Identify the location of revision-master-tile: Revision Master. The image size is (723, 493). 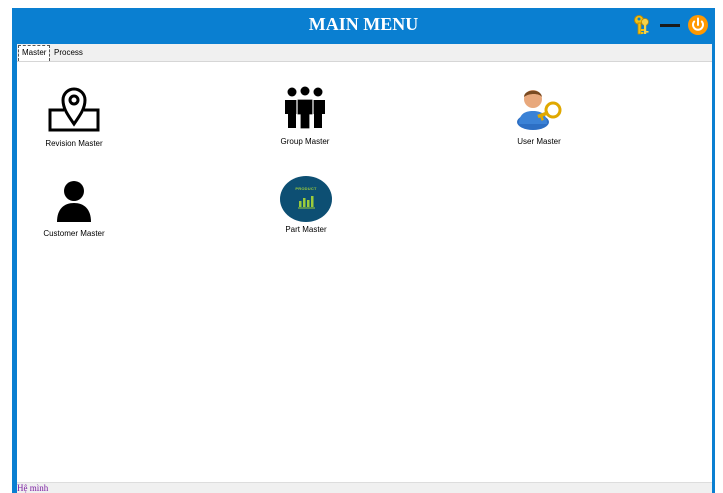
(74, 116).